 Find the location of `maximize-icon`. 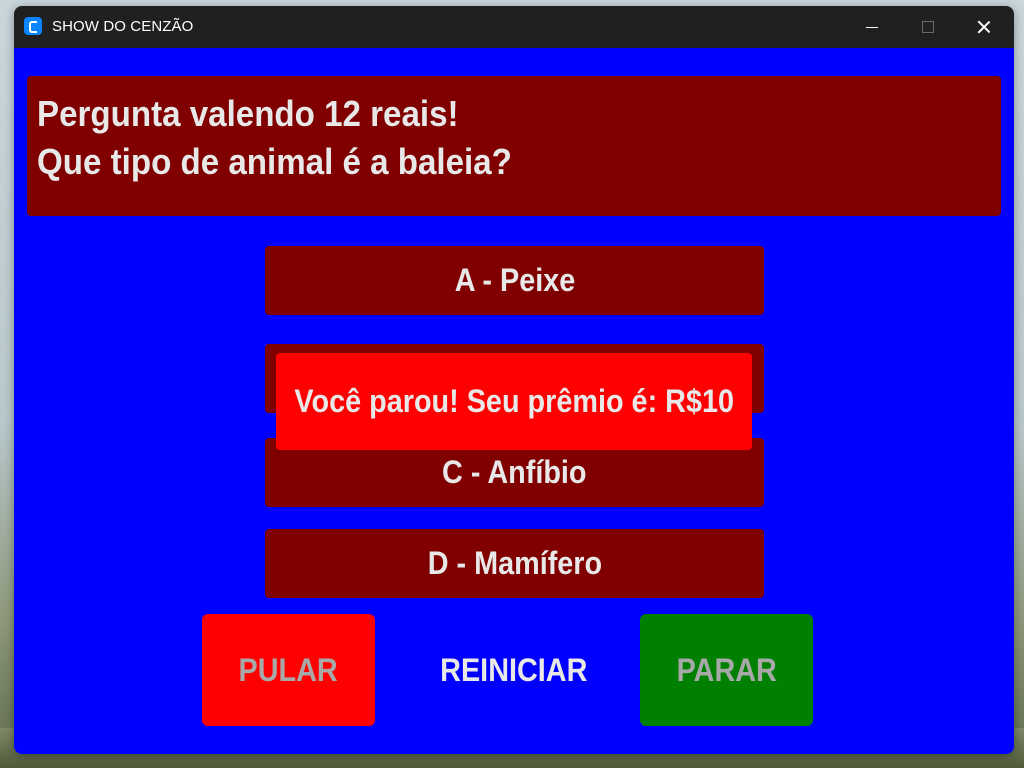

maximize-icon is located at coordinates (928, 27).